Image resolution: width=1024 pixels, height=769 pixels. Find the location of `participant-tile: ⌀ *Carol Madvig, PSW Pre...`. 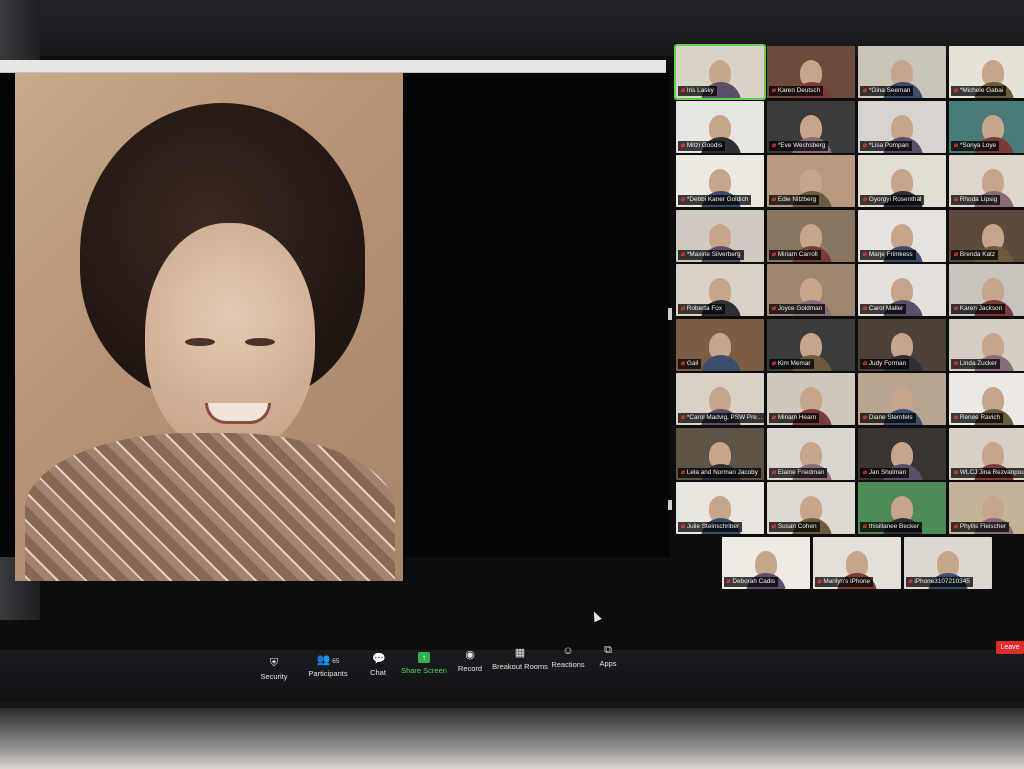

participant-tile: ⌀ *Carol Madvig, PSW Pre... is located at coordinates (720, 399).